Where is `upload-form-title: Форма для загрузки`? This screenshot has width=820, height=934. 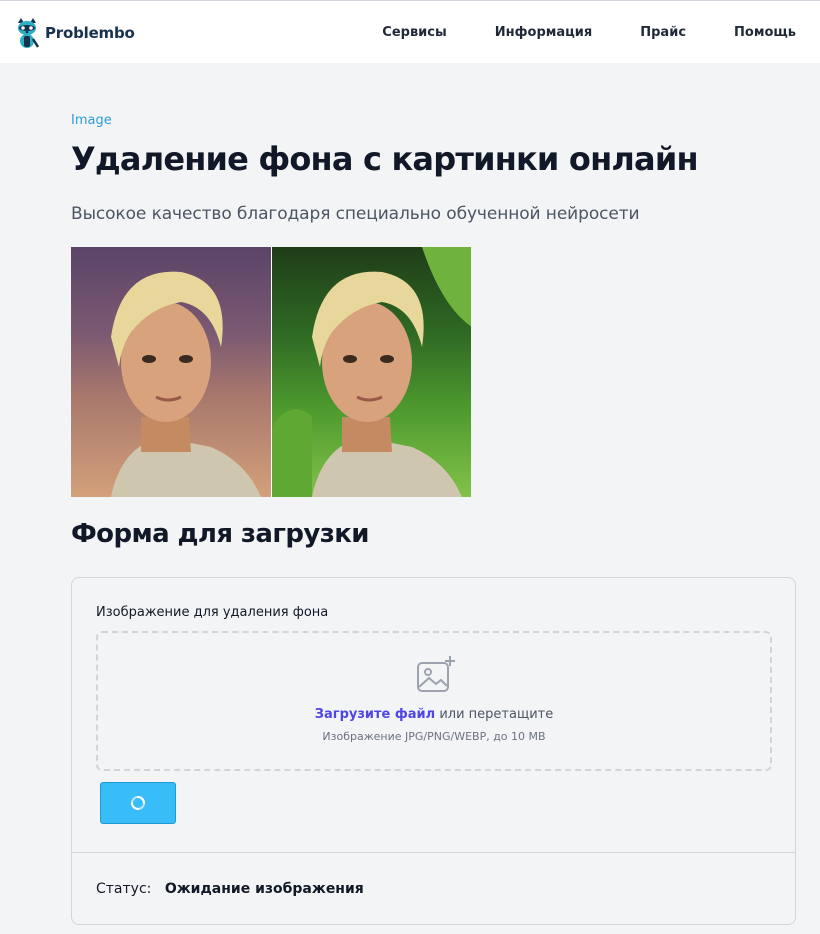
upload-form-title: Форма для загрузки is located at coordinates (220, 534).